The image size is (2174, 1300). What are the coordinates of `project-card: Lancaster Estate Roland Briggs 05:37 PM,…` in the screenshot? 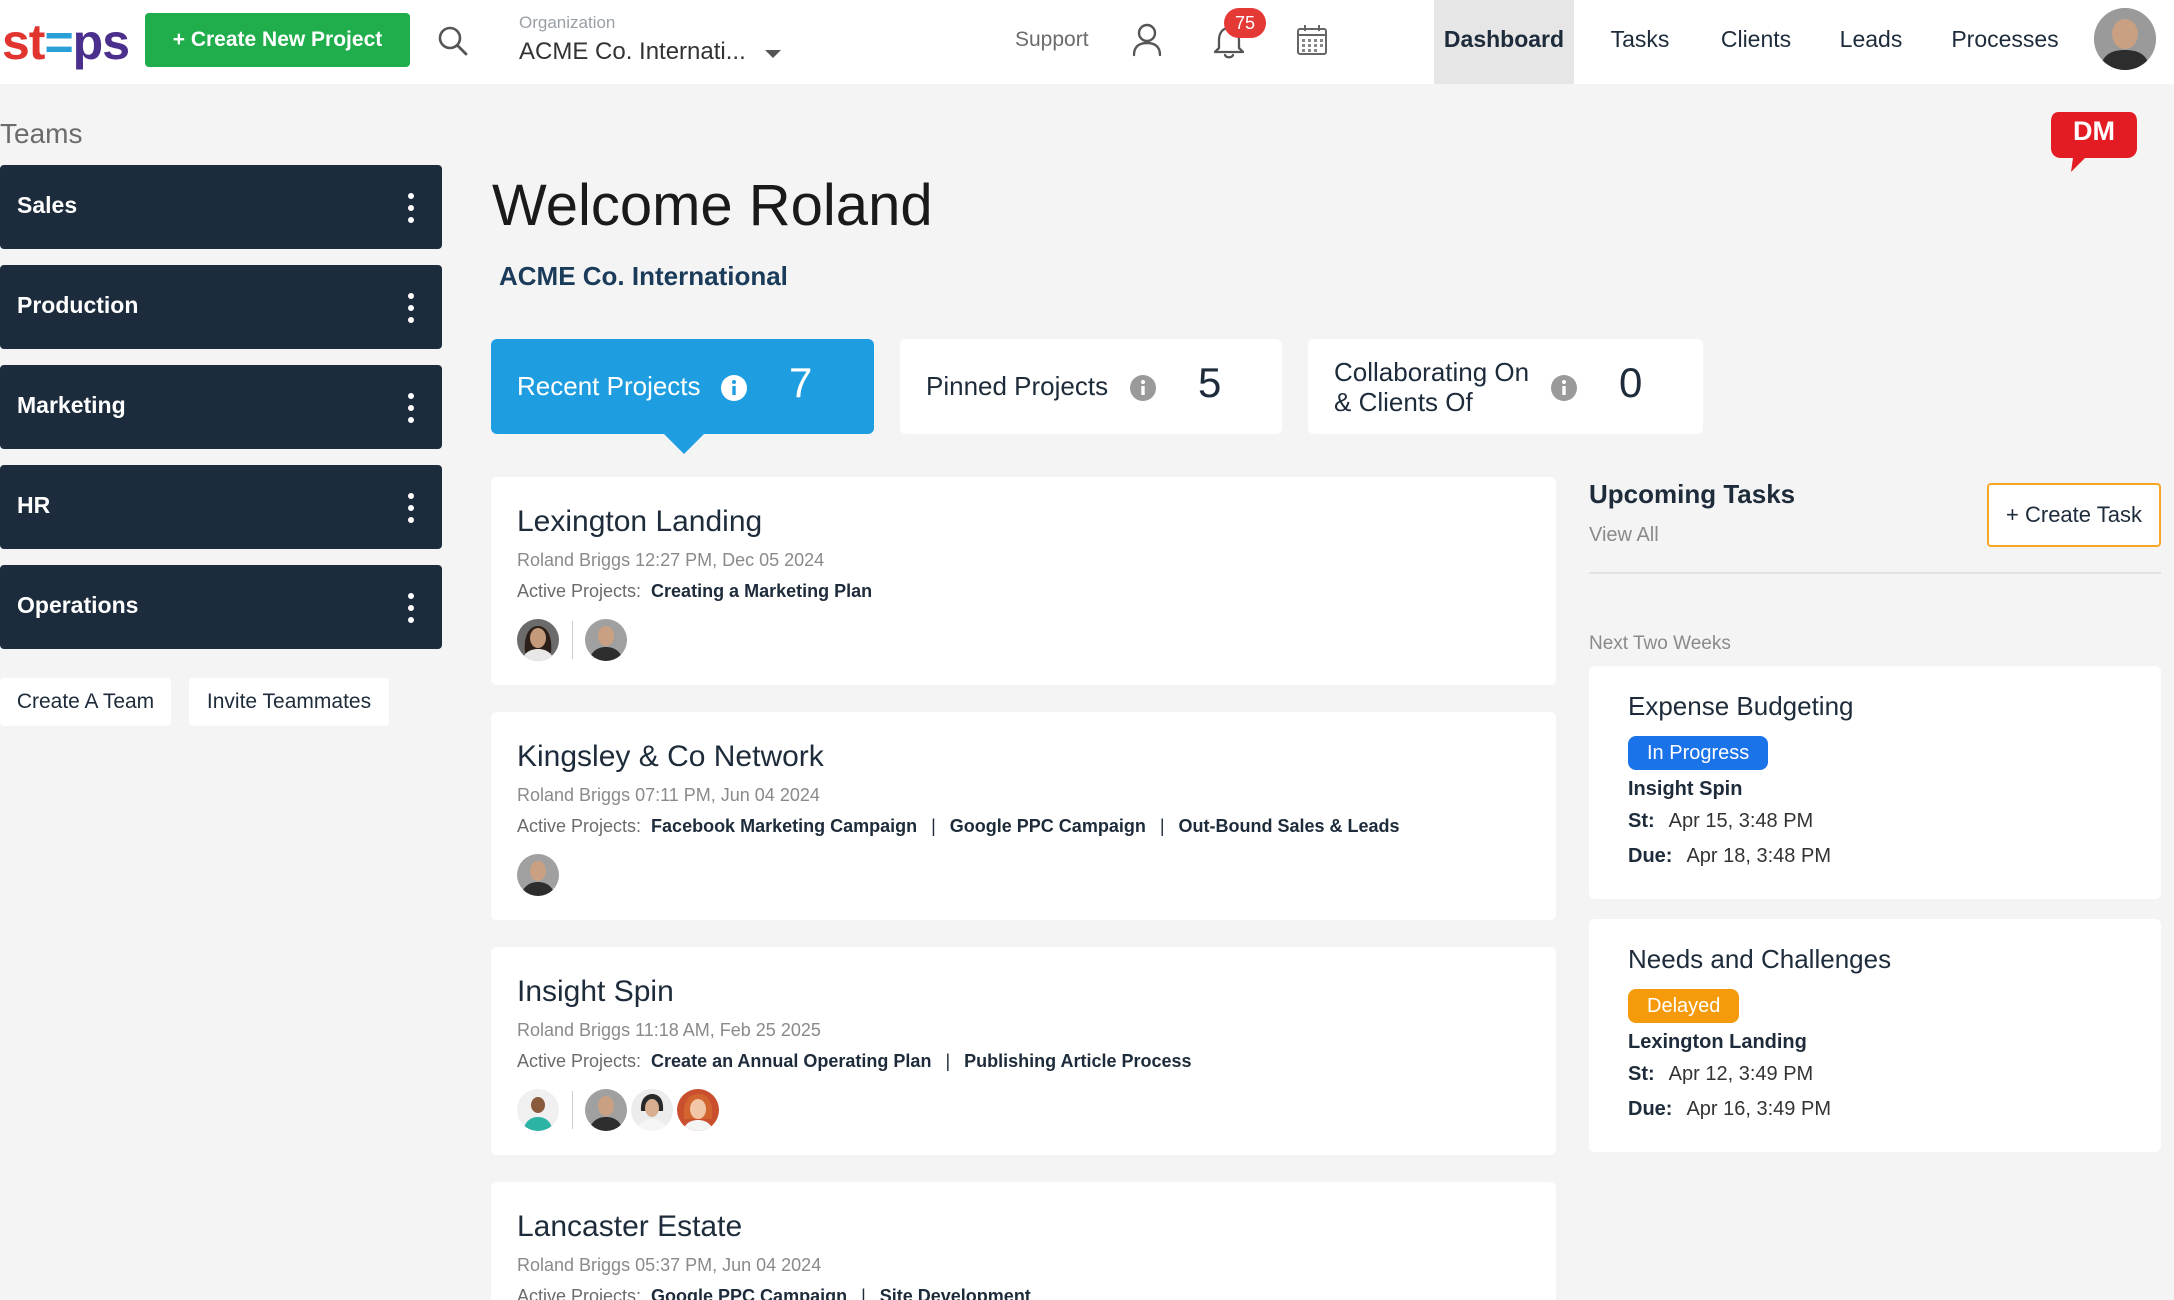 It's located at (1023, 1241).